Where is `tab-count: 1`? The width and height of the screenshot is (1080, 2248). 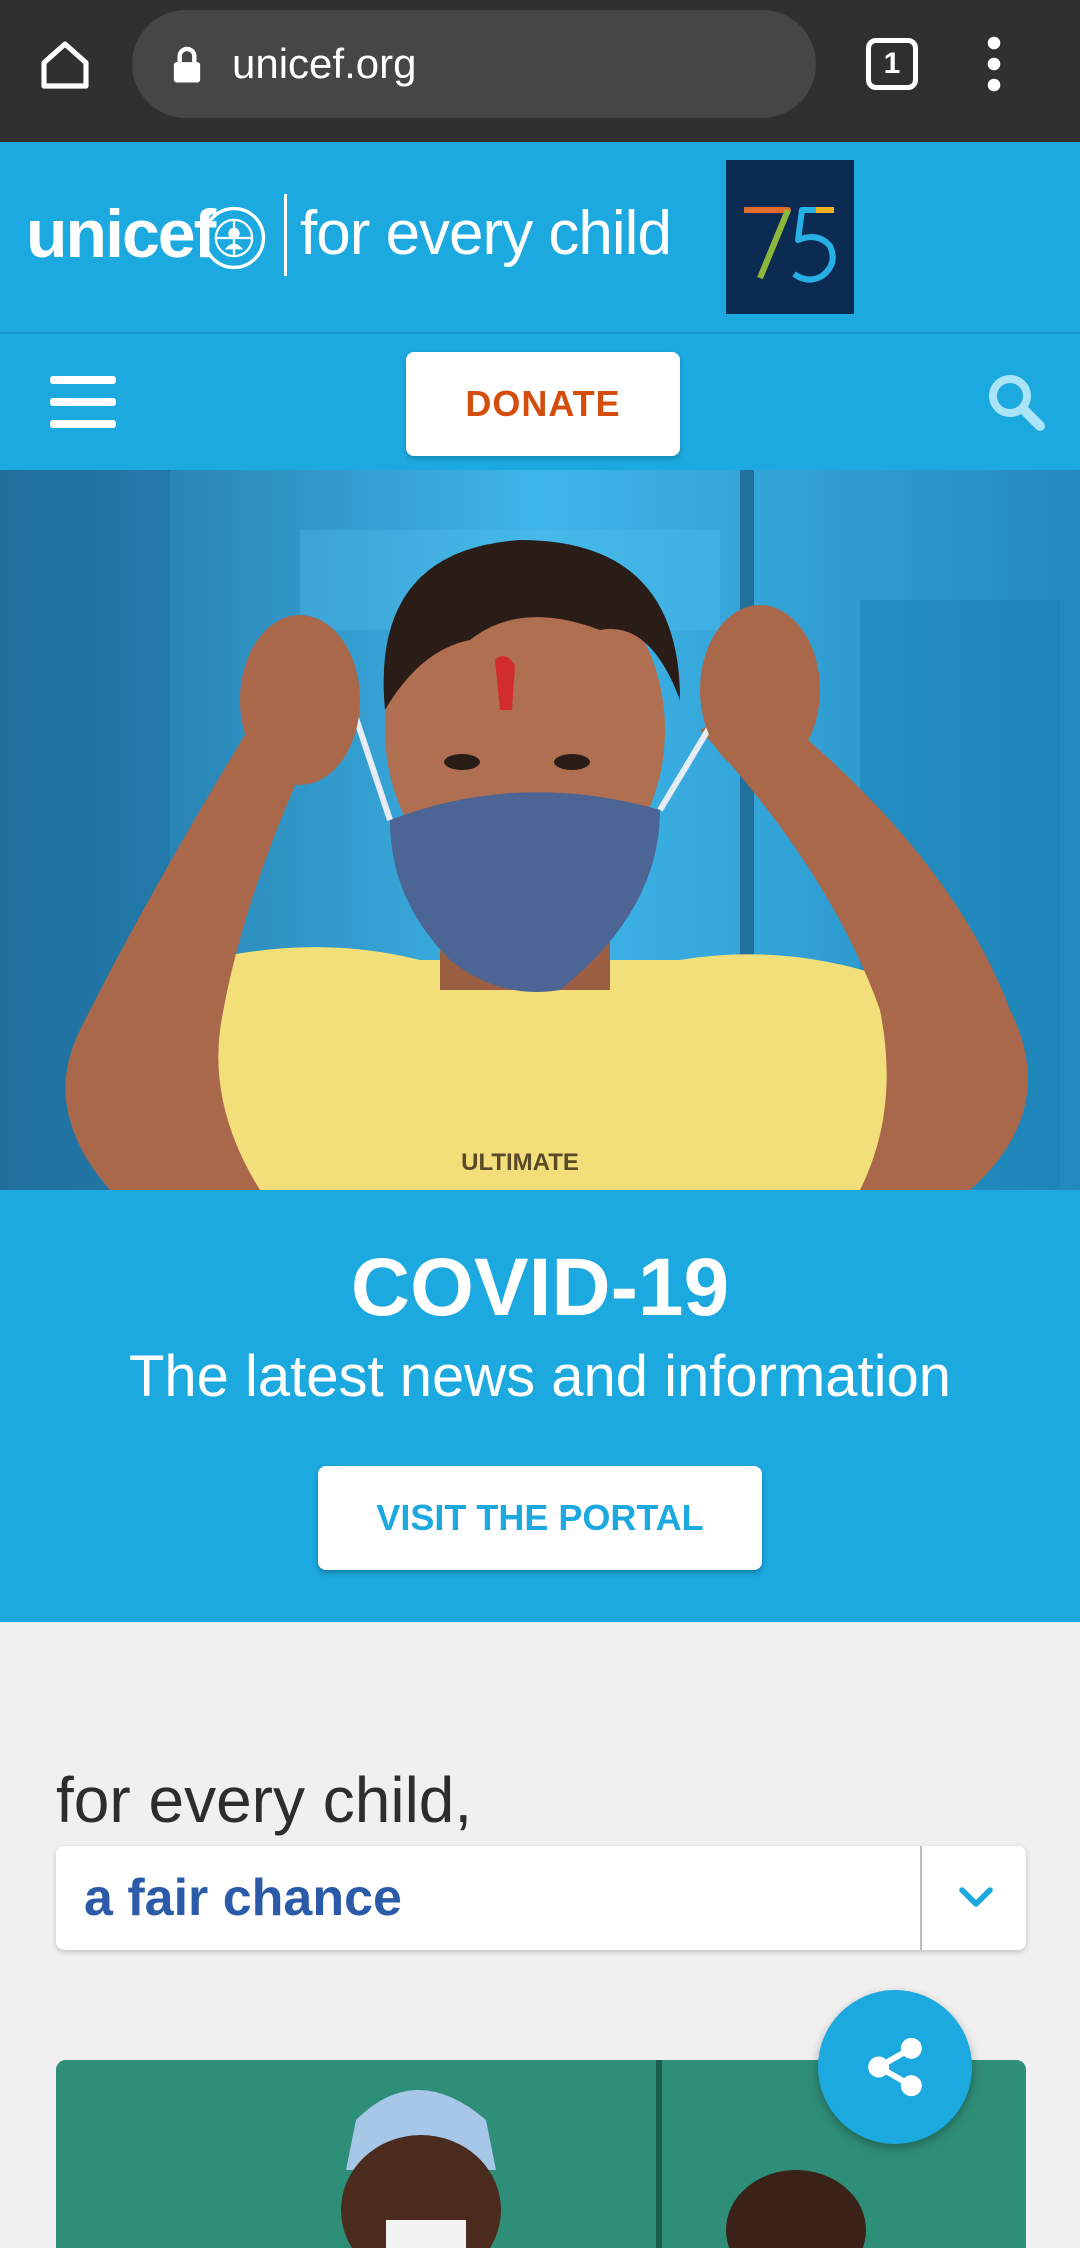 tab-count: 1 is located at coordinates (892, 63).